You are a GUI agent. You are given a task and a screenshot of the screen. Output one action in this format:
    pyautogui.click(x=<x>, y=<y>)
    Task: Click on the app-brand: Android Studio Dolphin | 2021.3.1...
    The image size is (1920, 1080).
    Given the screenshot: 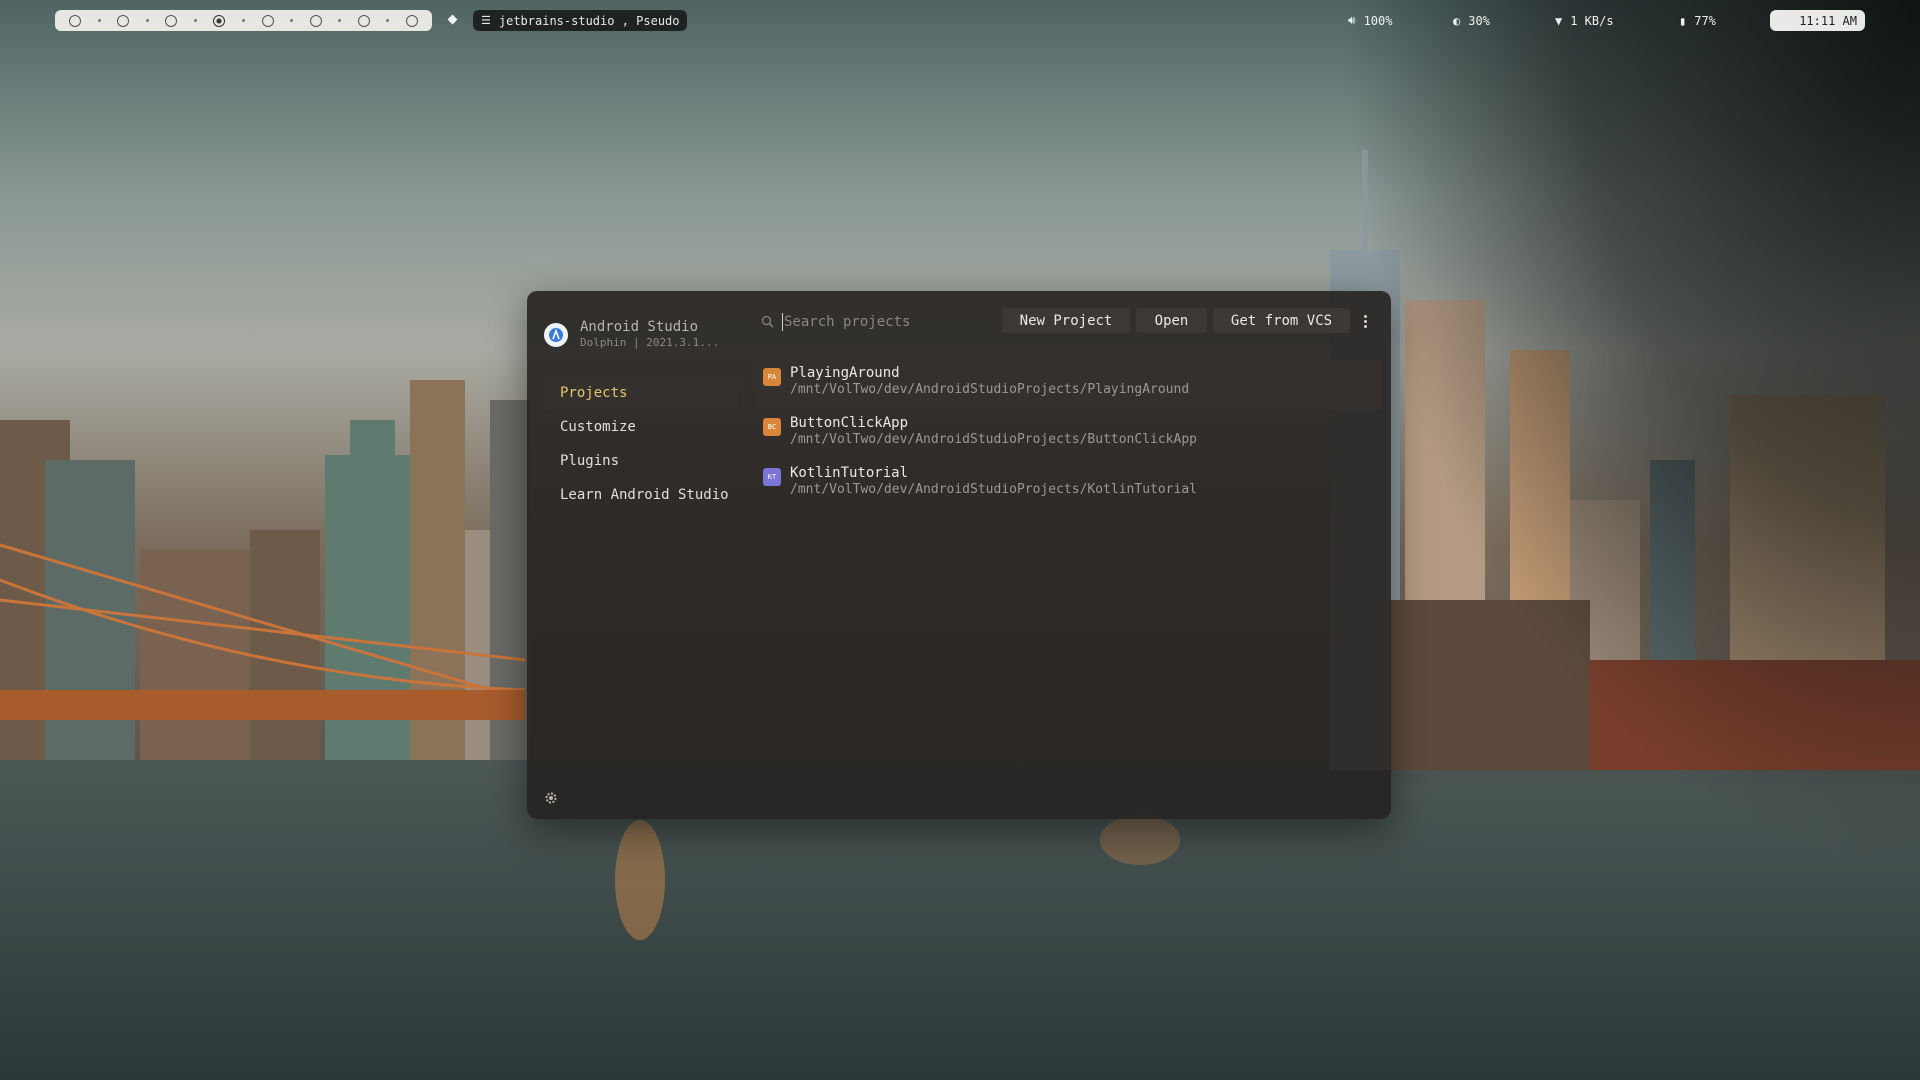 What is the action you would take?
    pyautogui.click(x=631, y=335)
    